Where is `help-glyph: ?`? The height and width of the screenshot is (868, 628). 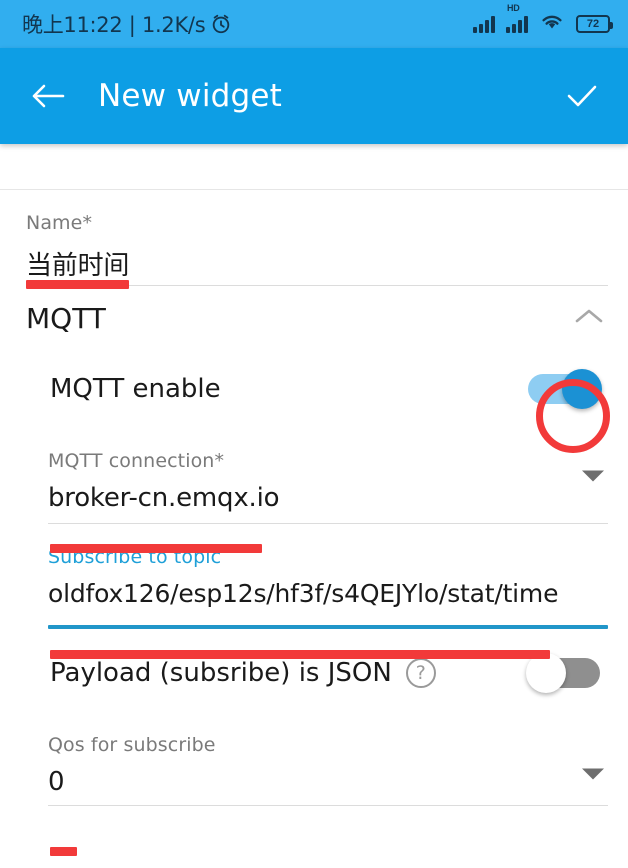
help-glyph: ? is located at coordinates (420, 673).